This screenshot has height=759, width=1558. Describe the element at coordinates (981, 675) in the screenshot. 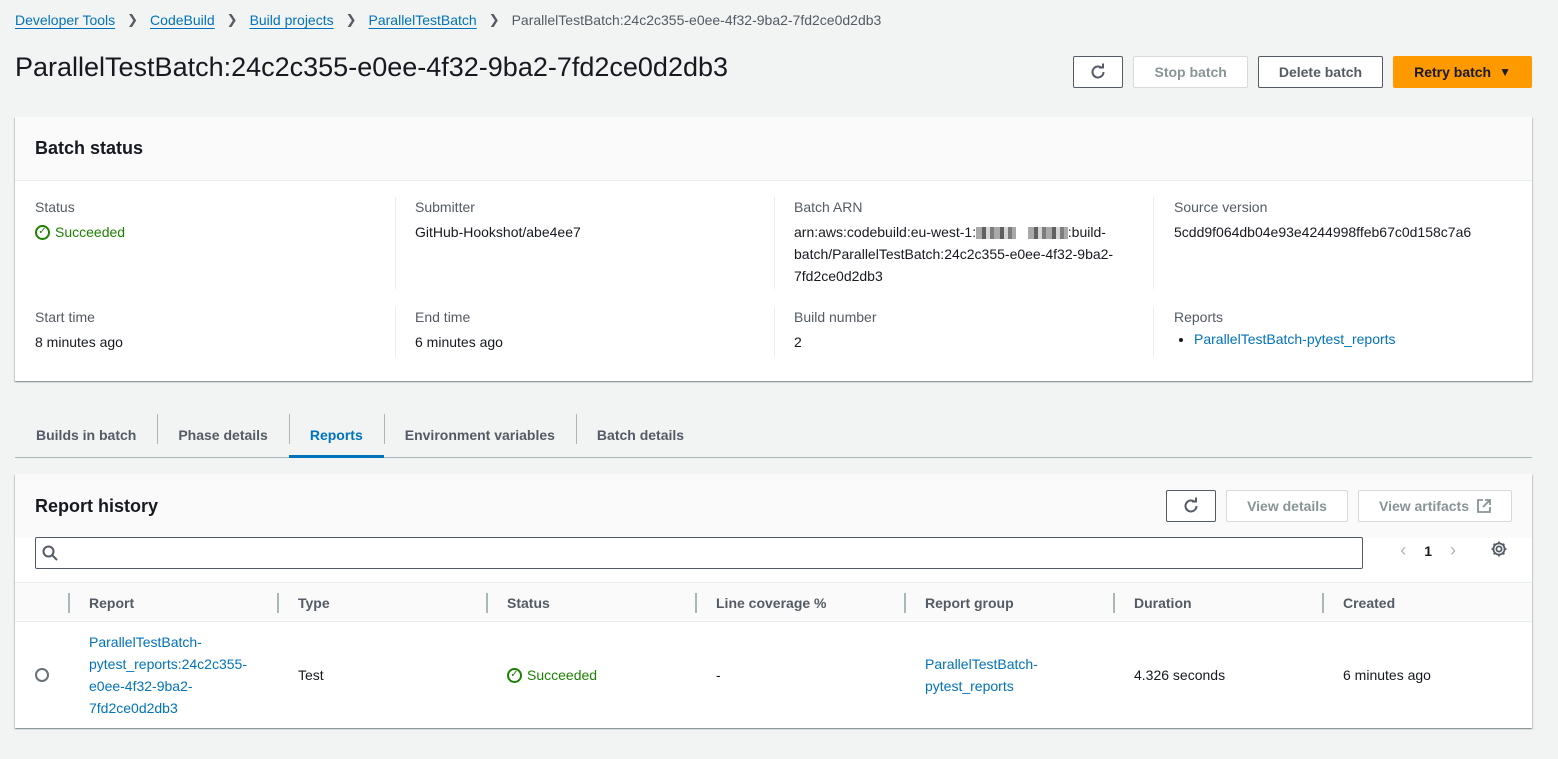

I see `report-group-row-link: ParallelTestBatch- pytest_reports` at that location.